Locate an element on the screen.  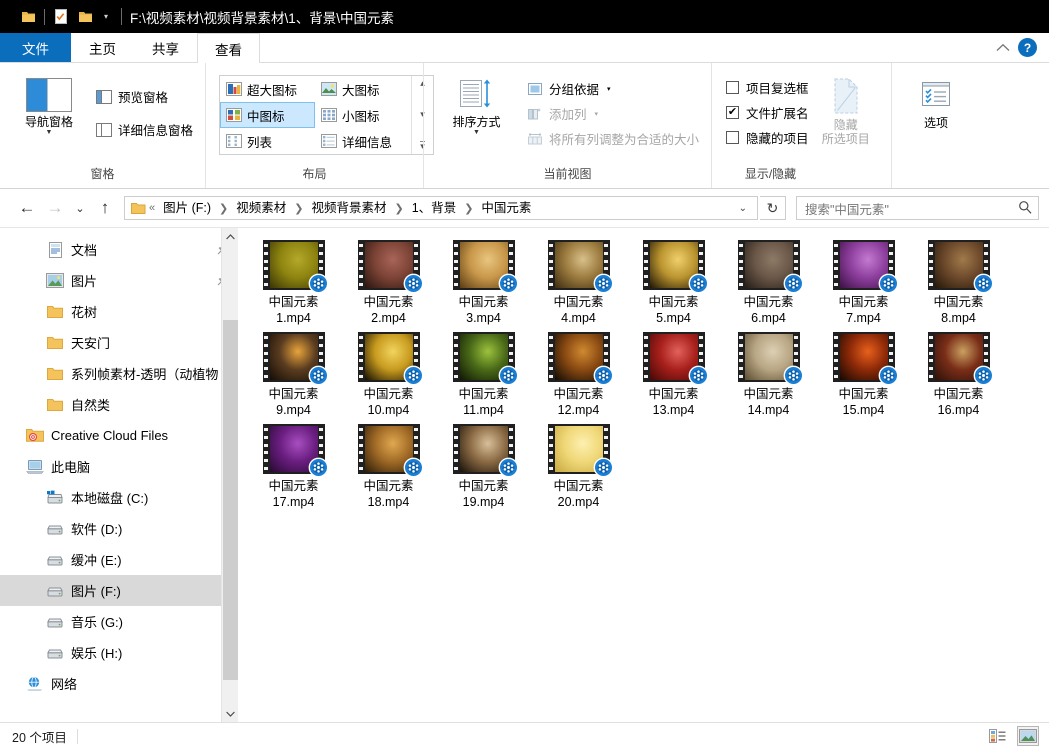
sidebar-item-14: 网络 is located at coordinates (119, 683).